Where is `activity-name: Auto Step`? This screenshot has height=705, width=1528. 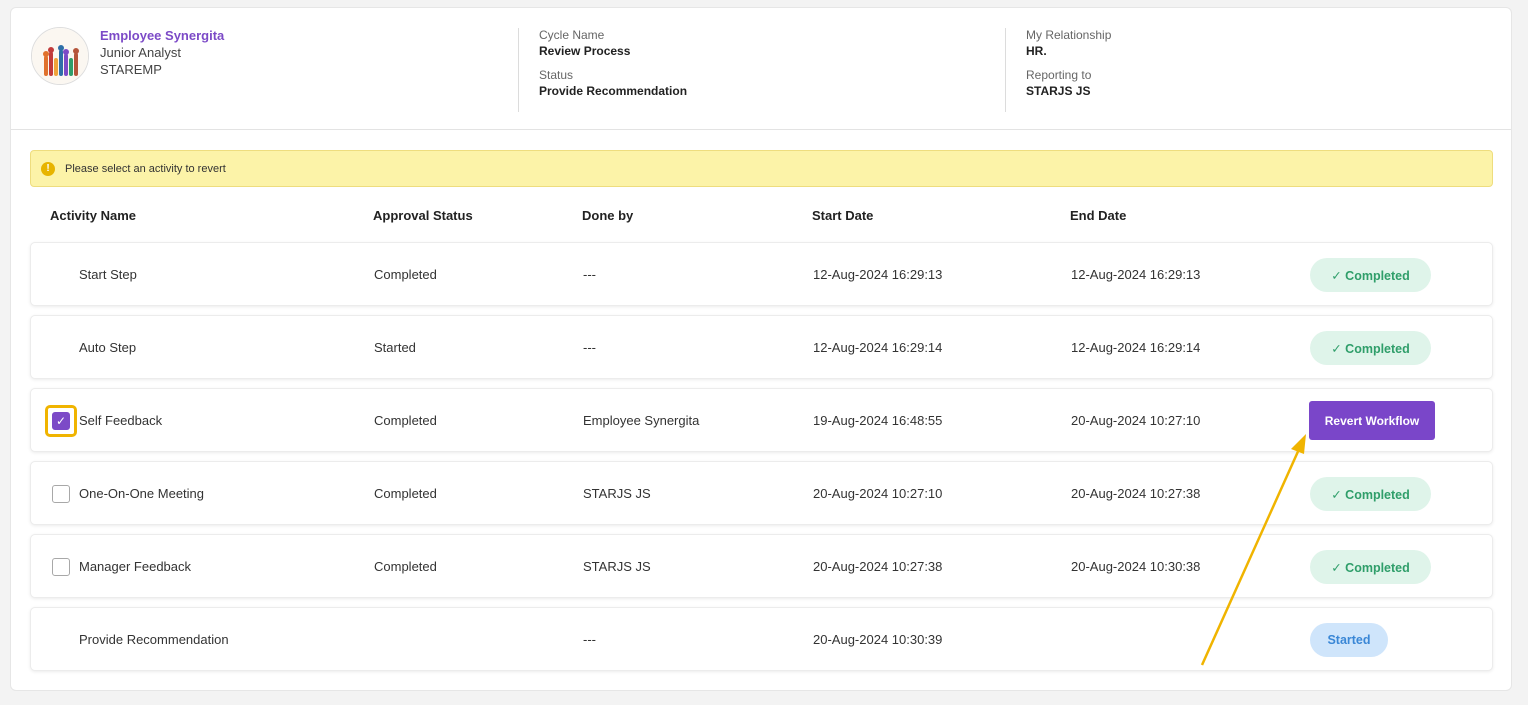 activity-name: Auto Step is located at coordinates (108, 347).